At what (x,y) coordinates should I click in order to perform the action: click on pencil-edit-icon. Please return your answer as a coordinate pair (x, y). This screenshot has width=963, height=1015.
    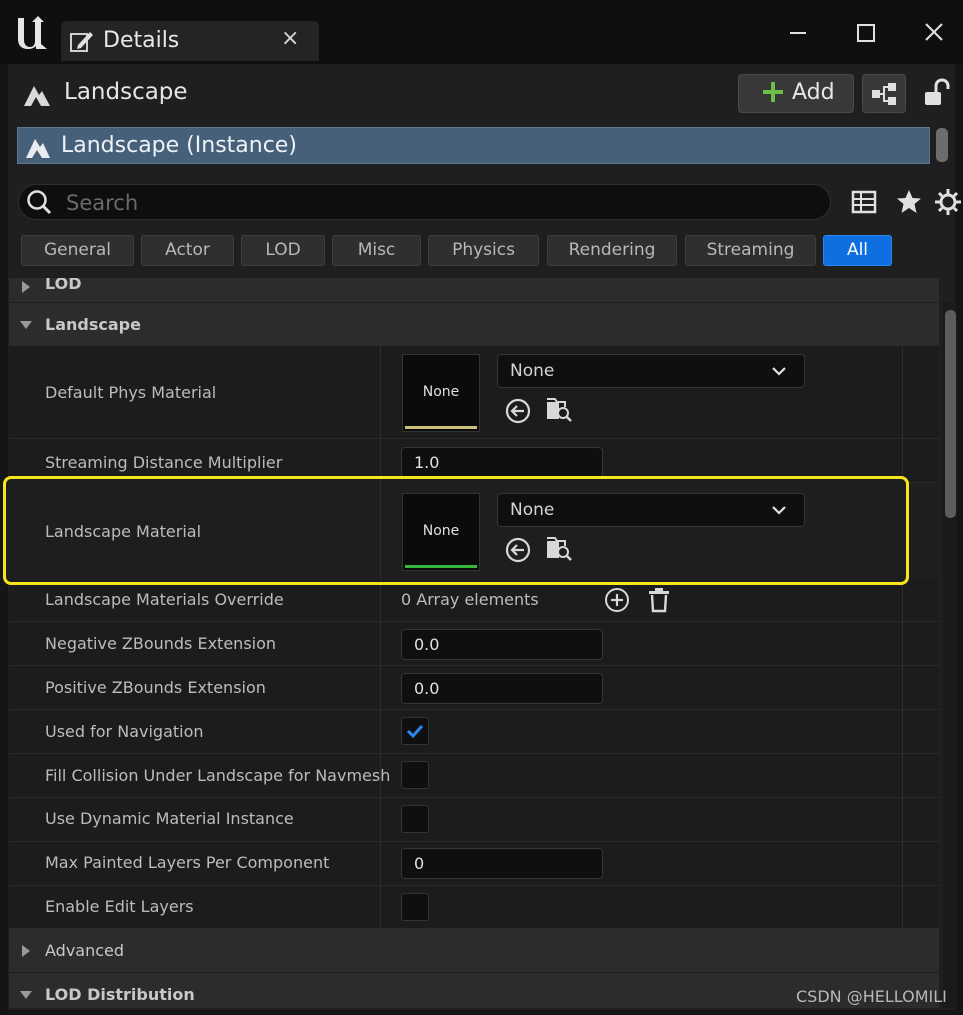
    Looking at the image, I should click on (81, 42).